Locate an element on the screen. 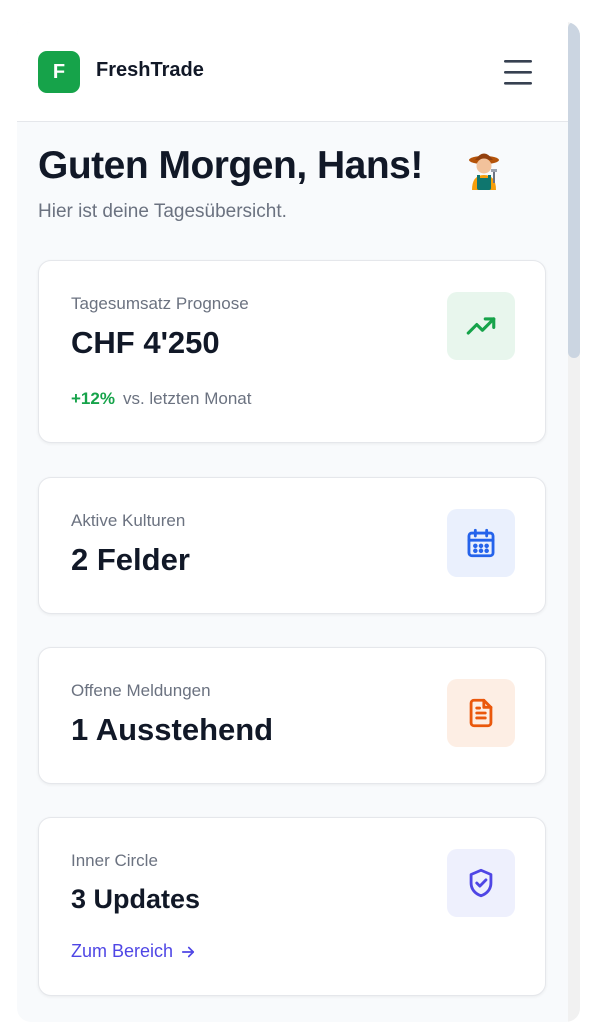 This screenshot has width=598, height=1032. card-label: Inner Circle is located at coordinates (114, 860).